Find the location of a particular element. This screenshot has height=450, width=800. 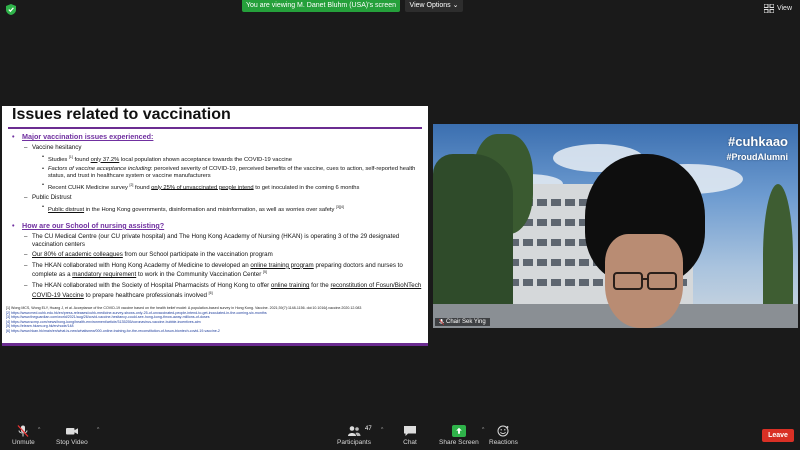

glasses-bridge is located at coordinates (644, 279).